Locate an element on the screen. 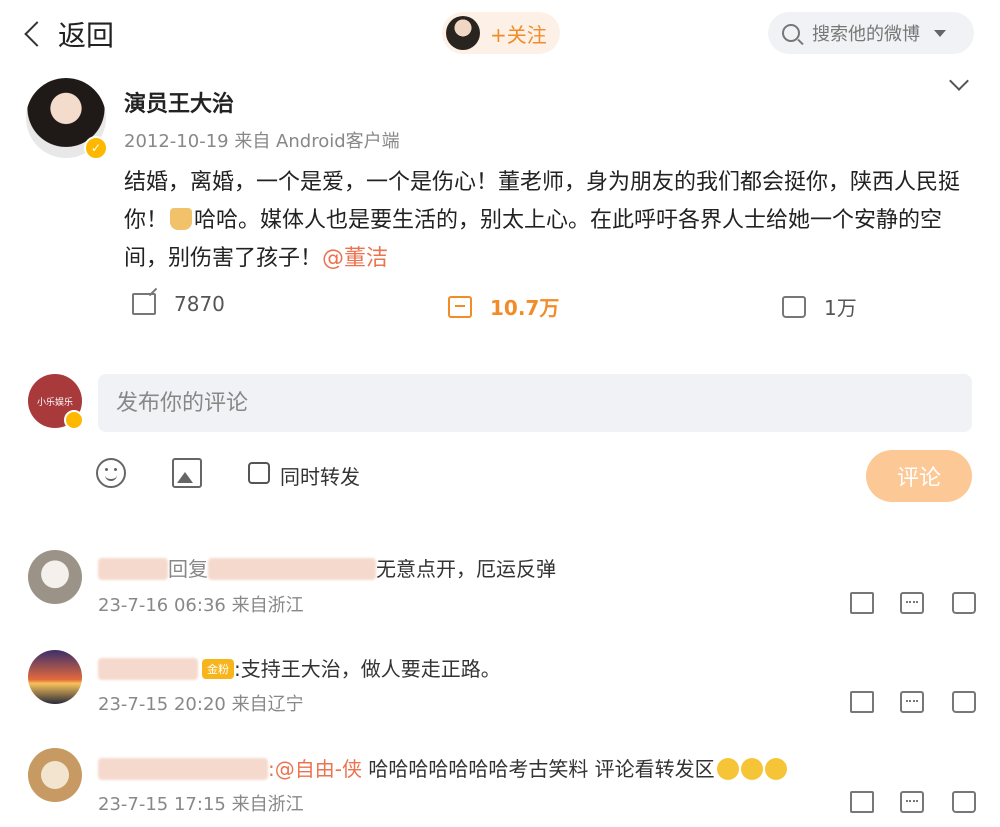 The image size is (1000, 827). mention-link: @董洁 is located at coordinates (355, 258).